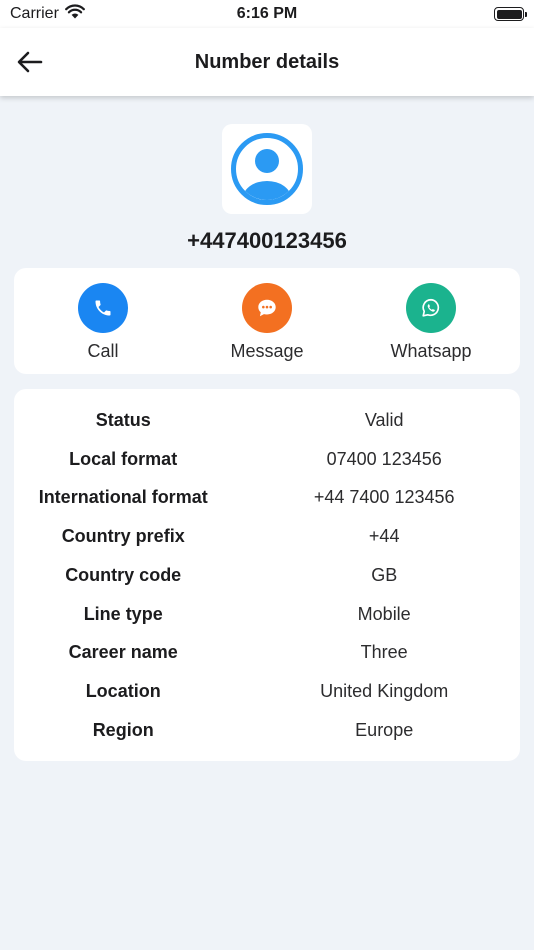  Describe the element at coordinates (34, 13) in the screenshot. I see `carrier-label: Carrier` at that location.